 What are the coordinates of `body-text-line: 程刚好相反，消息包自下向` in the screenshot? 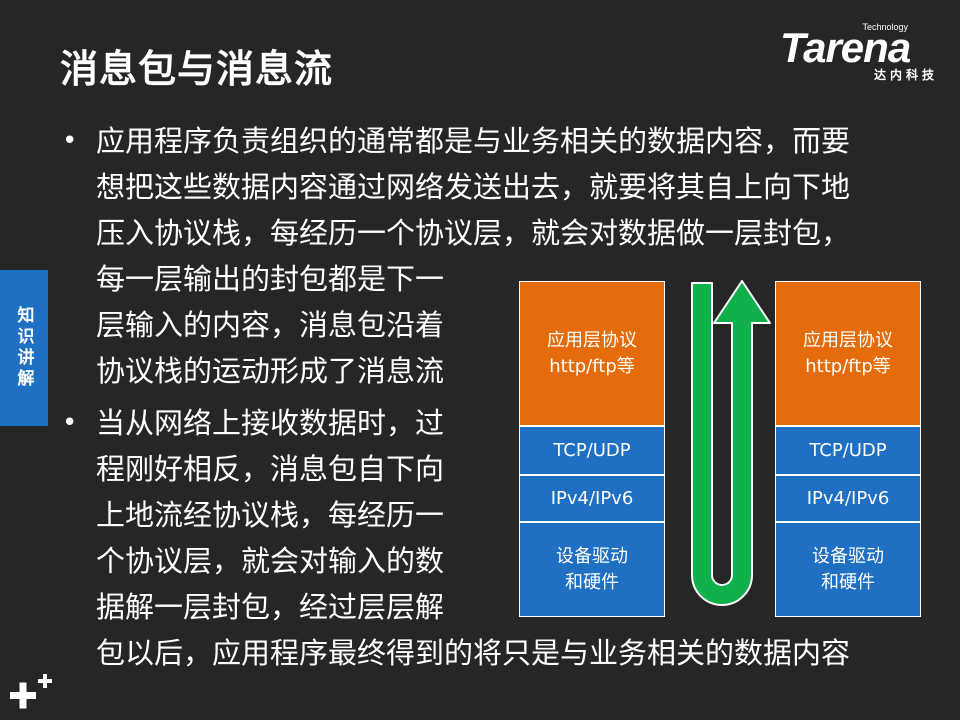 It's located at (270, 469).